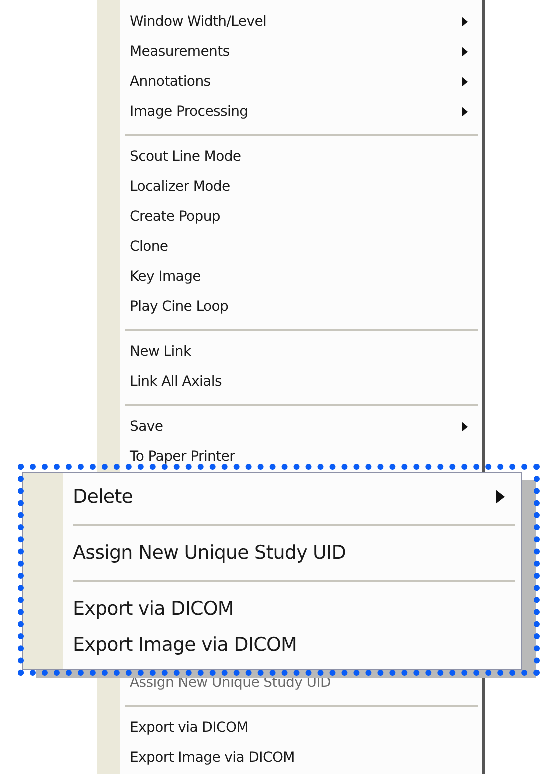  Describe the element at coordinates (289, 52) in the screenshot. I see `menu-item: Measurements` at that location.